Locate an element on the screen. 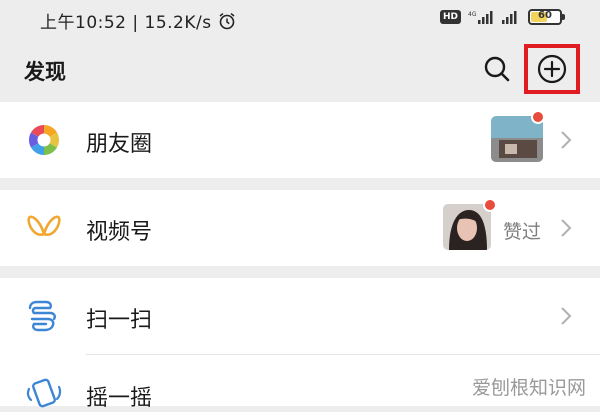  battery-tip is located at coordinates (563, 17).